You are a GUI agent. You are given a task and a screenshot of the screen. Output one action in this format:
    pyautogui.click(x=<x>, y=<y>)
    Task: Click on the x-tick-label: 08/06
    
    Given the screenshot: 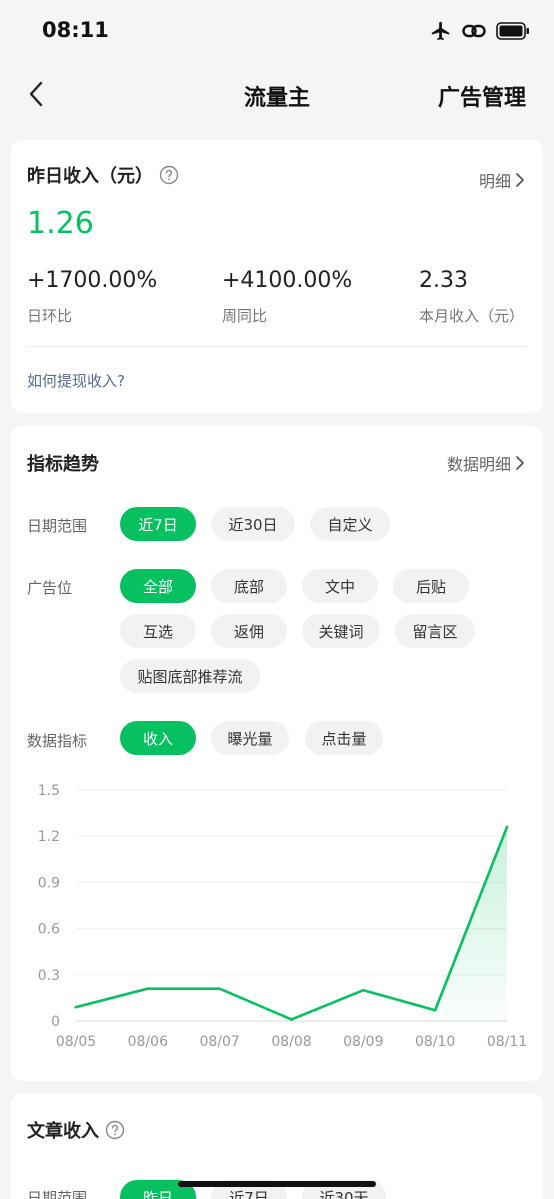 What is the action you would take?
    pyautogui.click(x=148, y=1042)
    